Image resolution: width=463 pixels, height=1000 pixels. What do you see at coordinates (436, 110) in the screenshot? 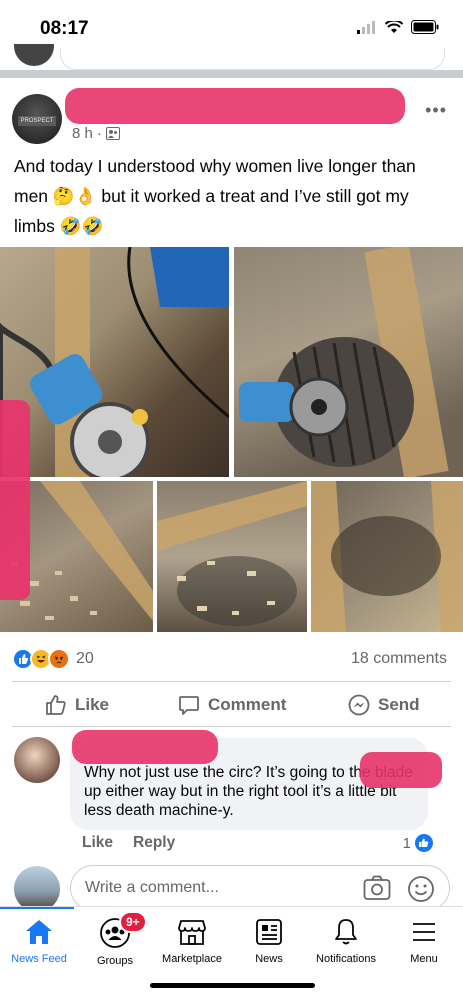
I see `more-options-button: •••` at bounding box center [436, 110].